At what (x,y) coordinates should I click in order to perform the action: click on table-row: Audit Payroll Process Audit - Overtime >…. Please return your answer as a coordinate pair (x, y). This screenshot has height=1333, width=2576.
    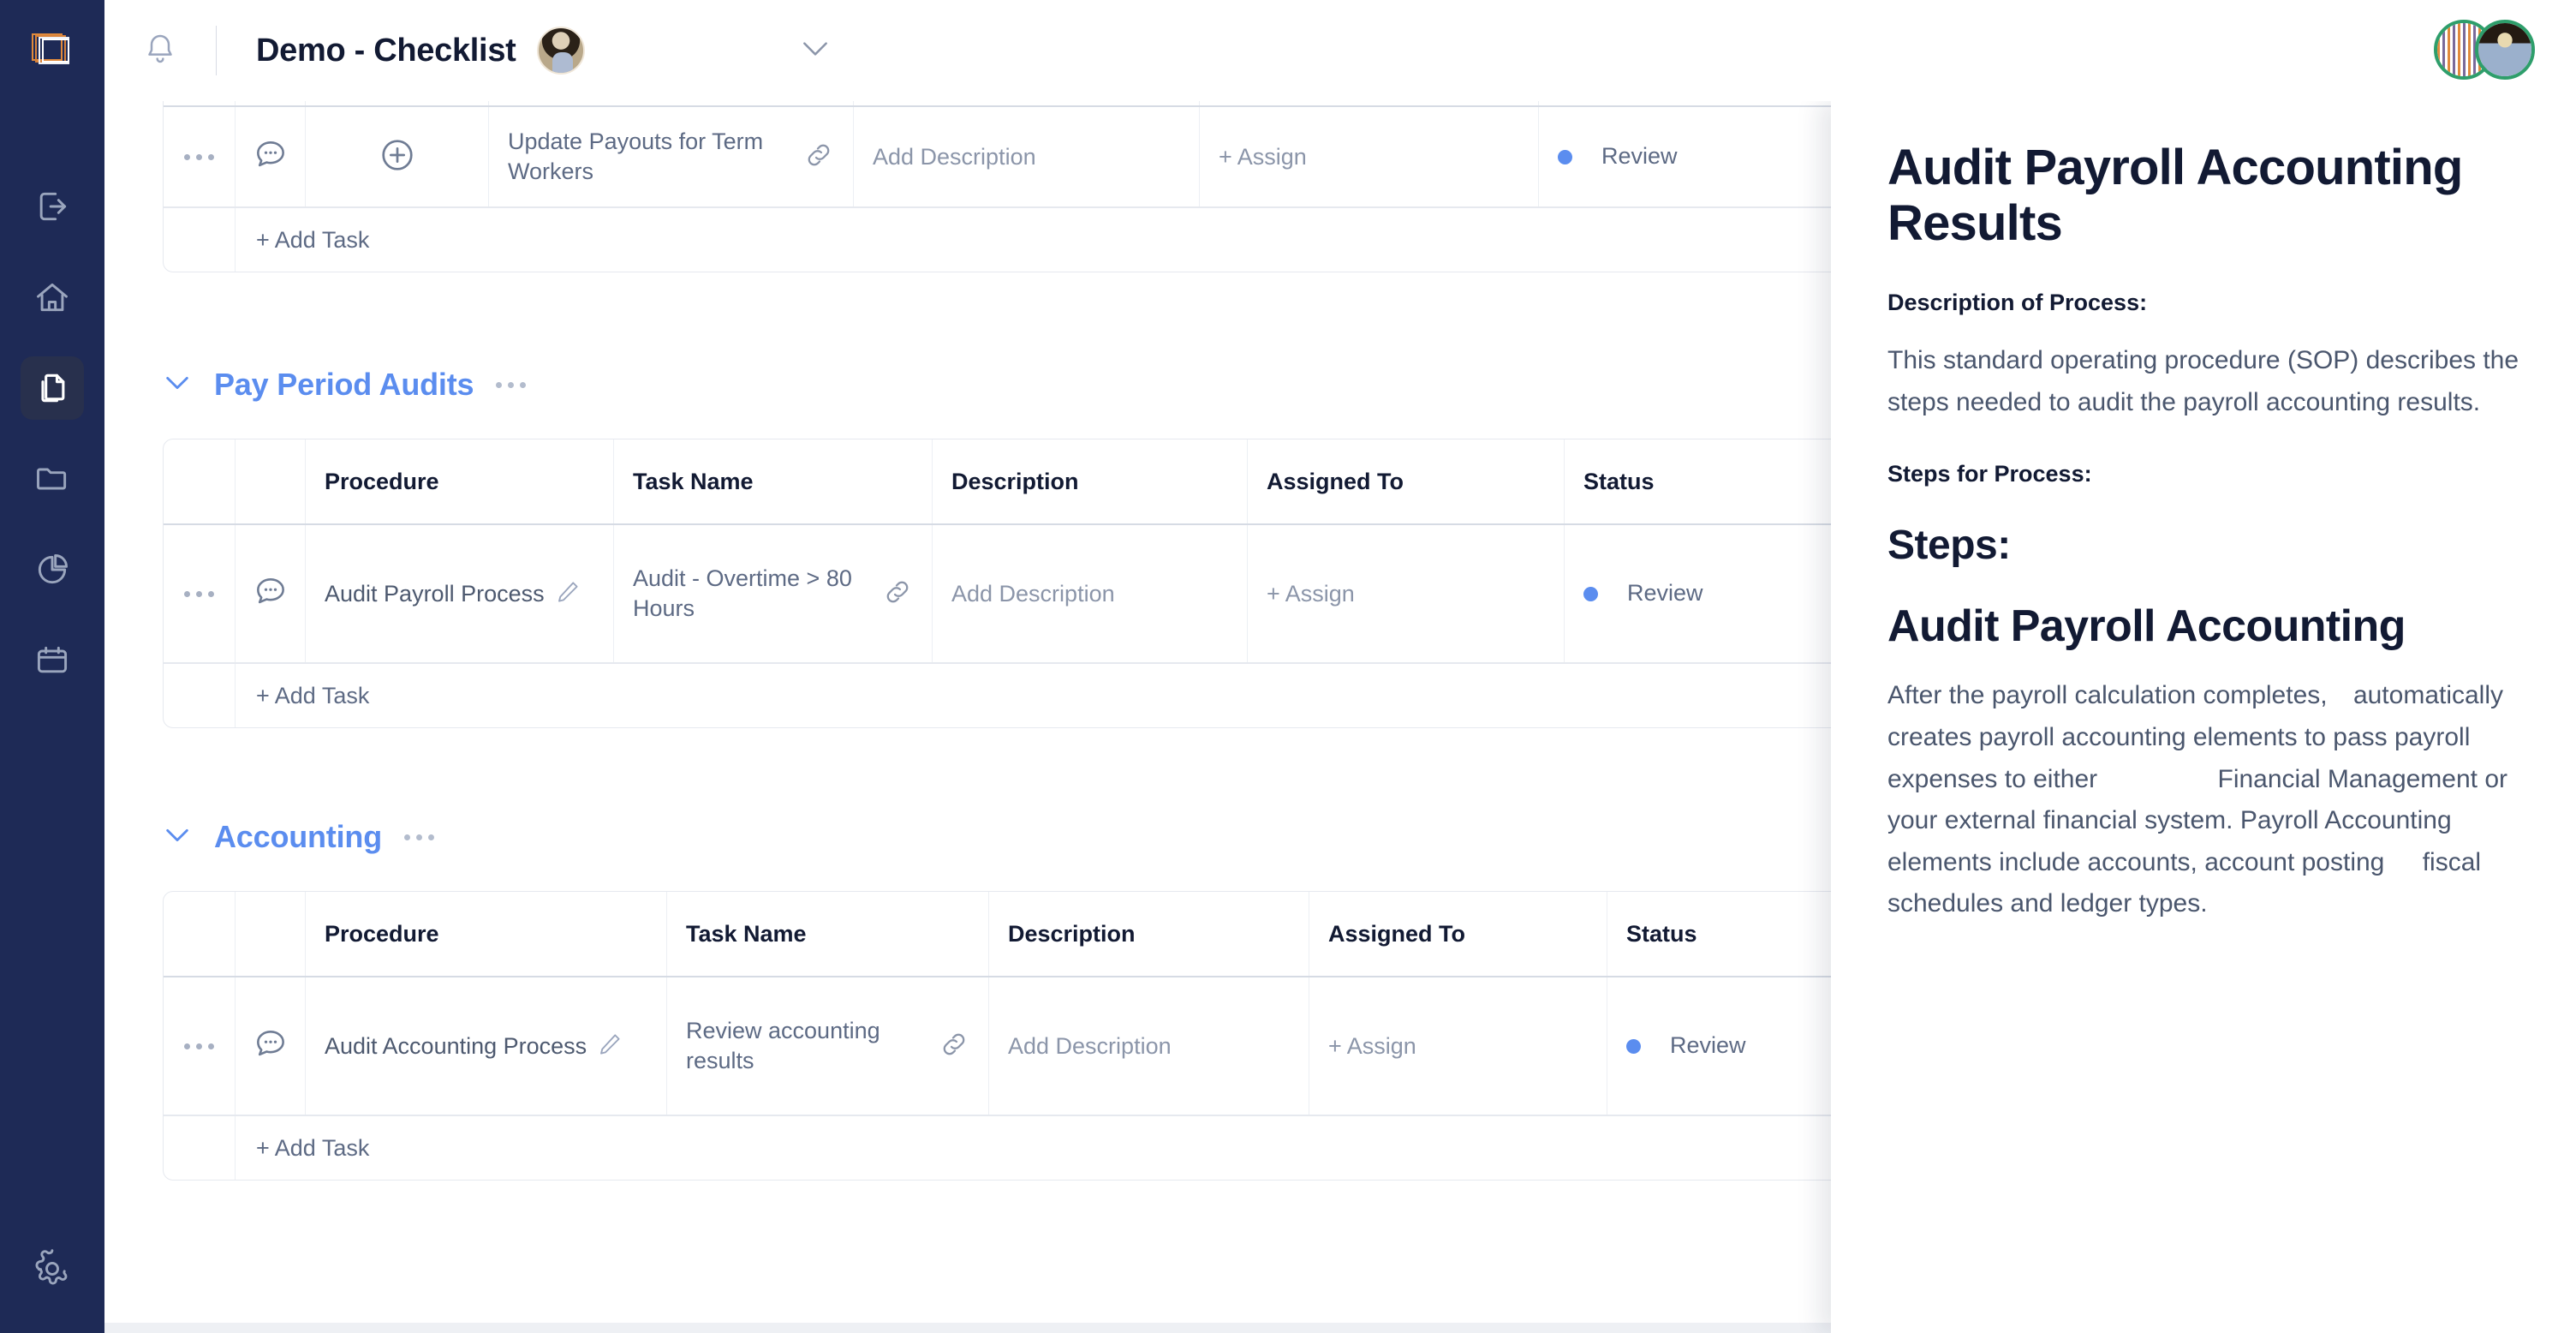
    Looking at the image, I should click on (1047, 594).